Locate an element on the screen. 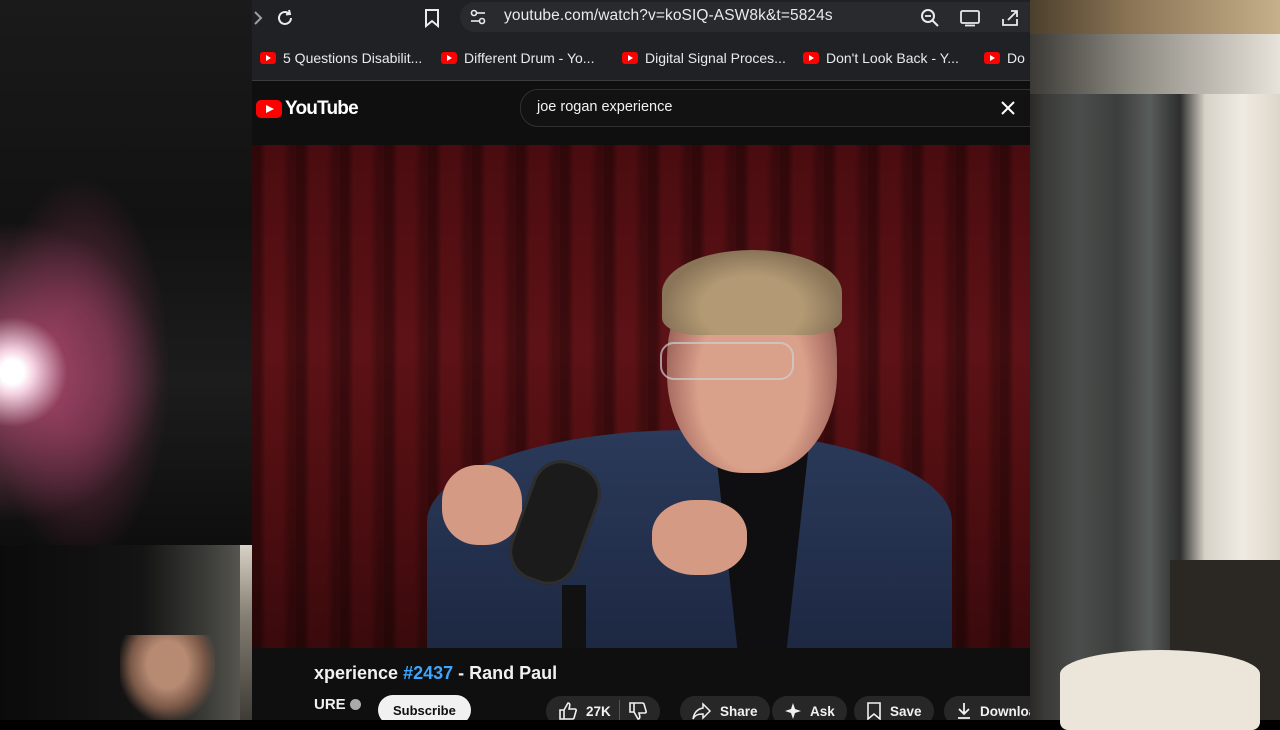 The image size is (1280, 730). download-icon is located at coordinates (964, 711).